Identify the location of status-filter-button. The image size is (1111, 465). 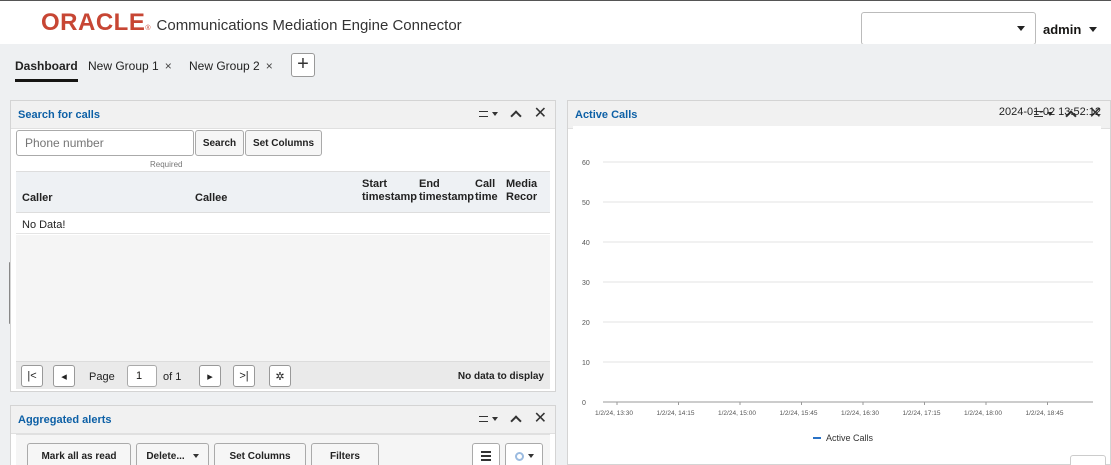
(524, 454).